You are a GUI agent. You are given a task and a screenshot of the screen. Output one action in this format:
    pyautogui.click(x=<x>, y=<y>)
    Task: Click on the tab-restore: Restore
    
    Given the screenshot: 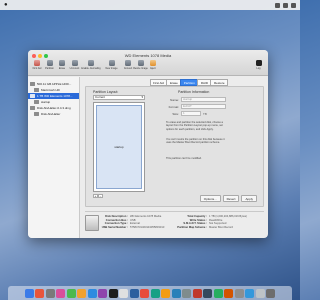 What is the action you would take?
    pyautogui.click(x=219, y=82)
    